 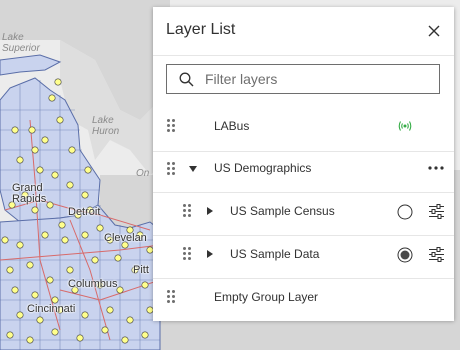 I want to click on visibility-radio-on-icon, so click(x=405, y=255).